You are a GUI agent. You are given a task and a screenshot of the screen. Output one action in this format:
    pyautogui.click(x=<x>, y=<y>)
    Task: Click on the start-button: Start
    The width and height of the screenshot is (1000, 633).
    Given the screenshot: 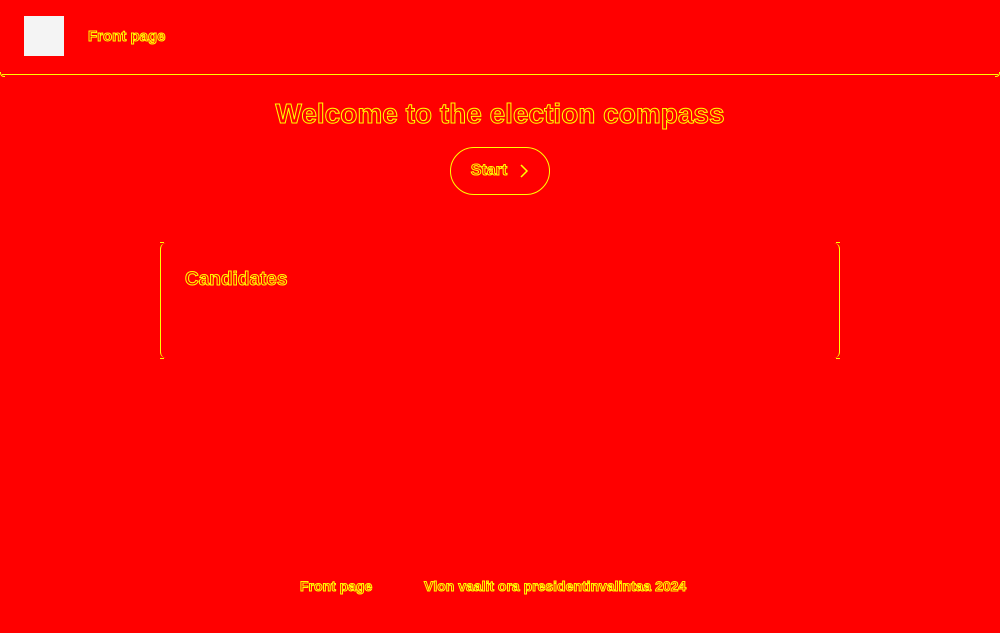 What is the action you would take?
    pyautogui.click(x=500, y=171)
    